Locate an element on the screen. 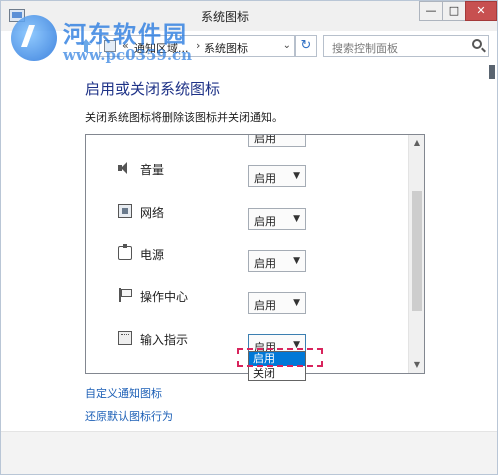  dropdown-option-disable: 关闭 is located at coordinates (277, 374).